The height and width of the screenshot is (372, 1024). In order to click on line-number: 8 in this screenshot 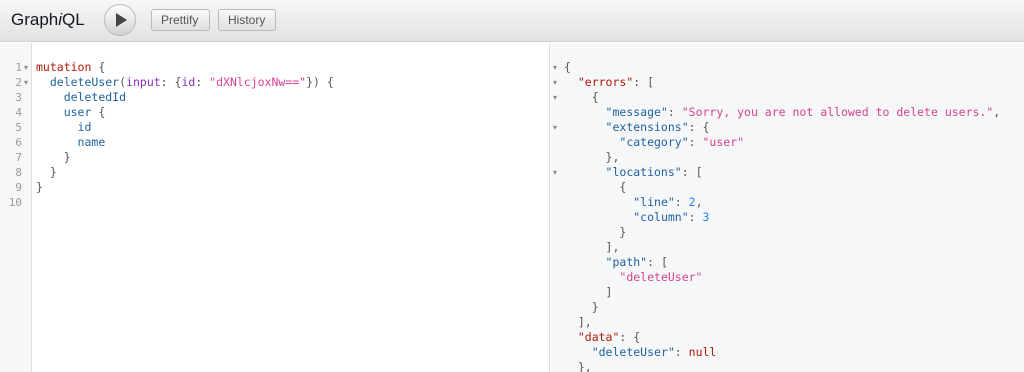, I will do `click(18, 172)`.